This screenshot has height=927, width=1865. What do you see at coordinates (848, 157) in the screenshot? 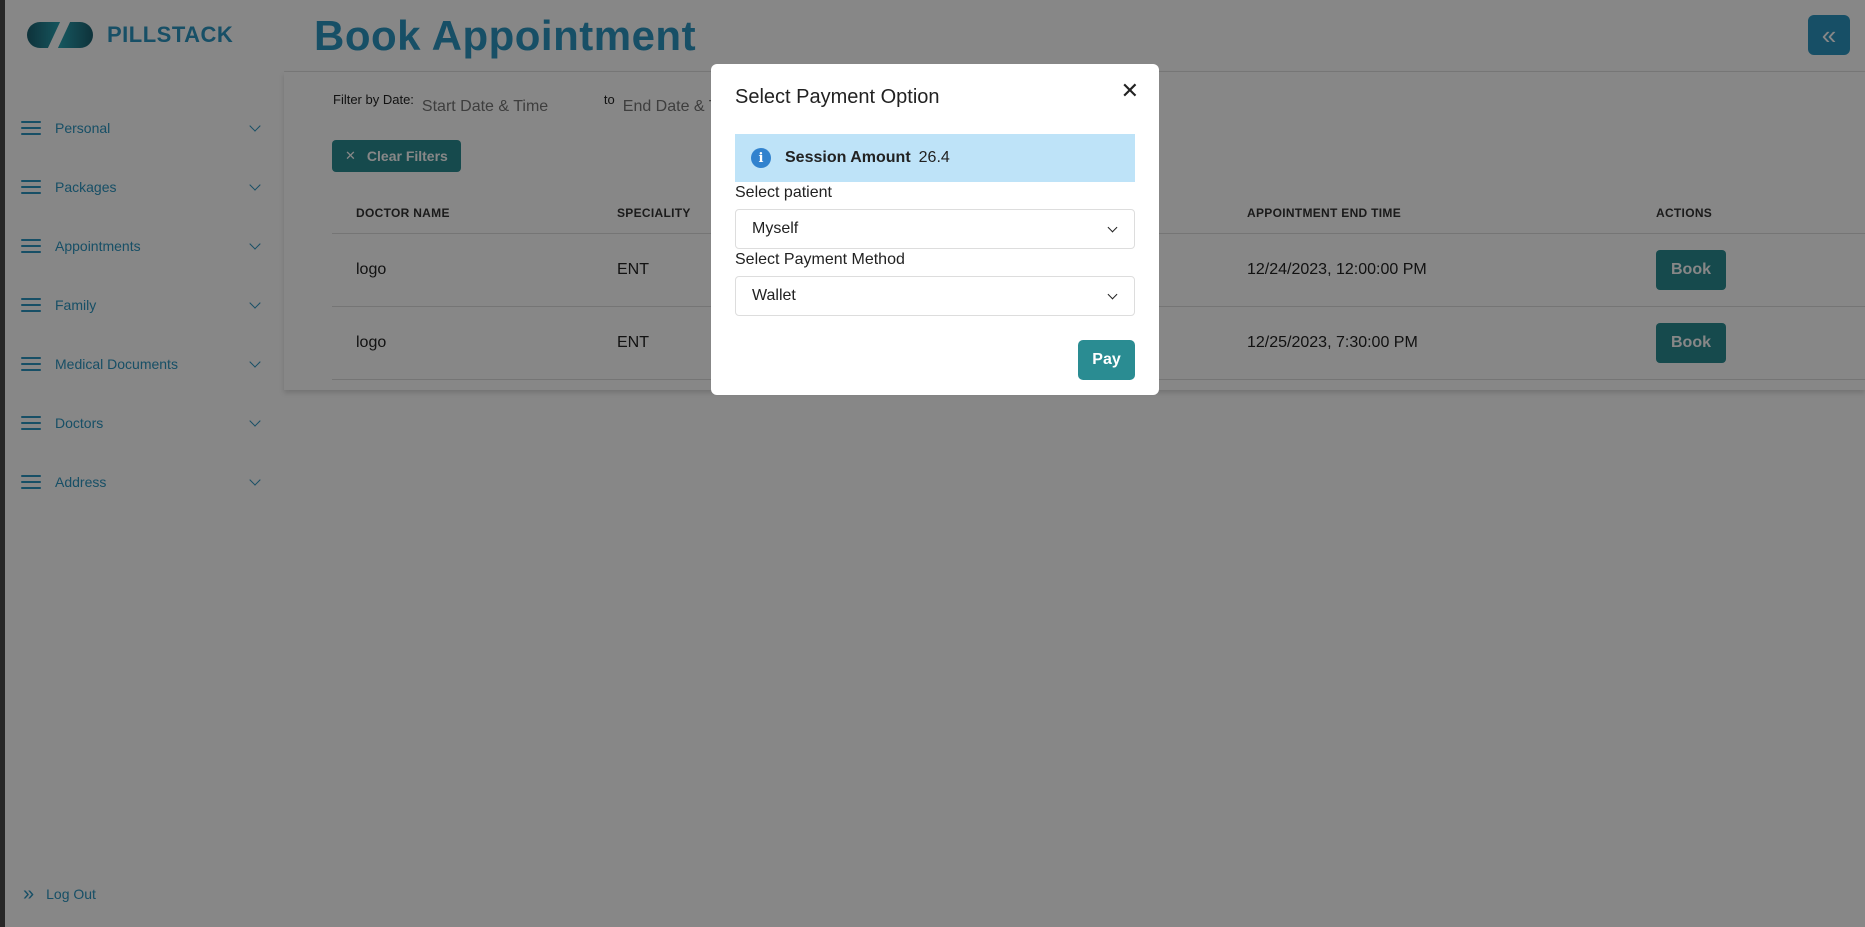
I see `alert-title: Session Amount` at bounding box center [848, 157].